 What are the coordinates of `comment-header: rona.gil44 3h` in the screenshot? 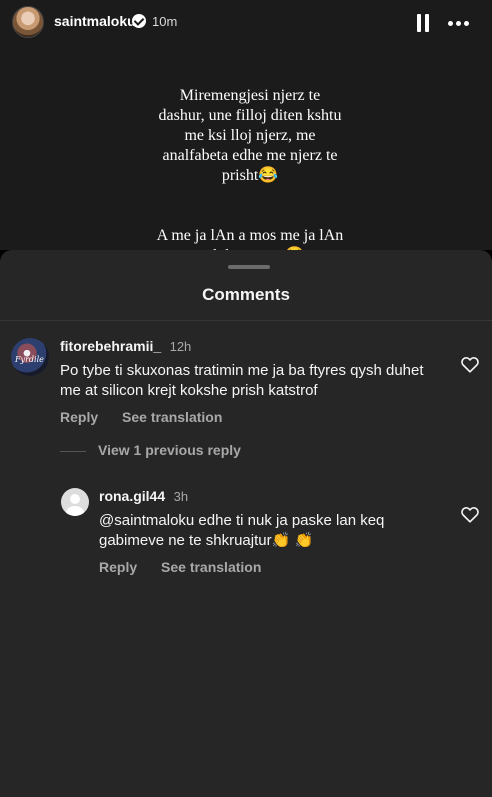 It's located at (269, 497).